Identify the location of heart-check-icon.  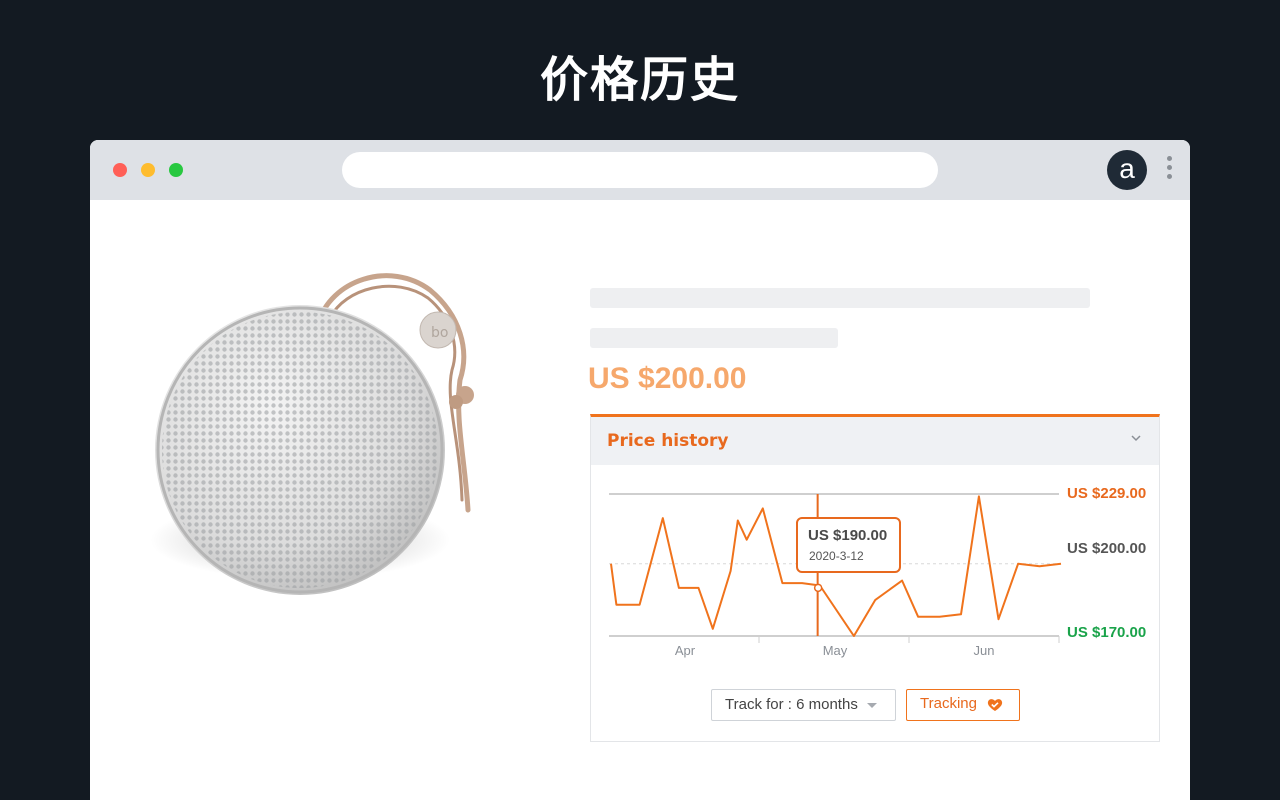
(995, 705).